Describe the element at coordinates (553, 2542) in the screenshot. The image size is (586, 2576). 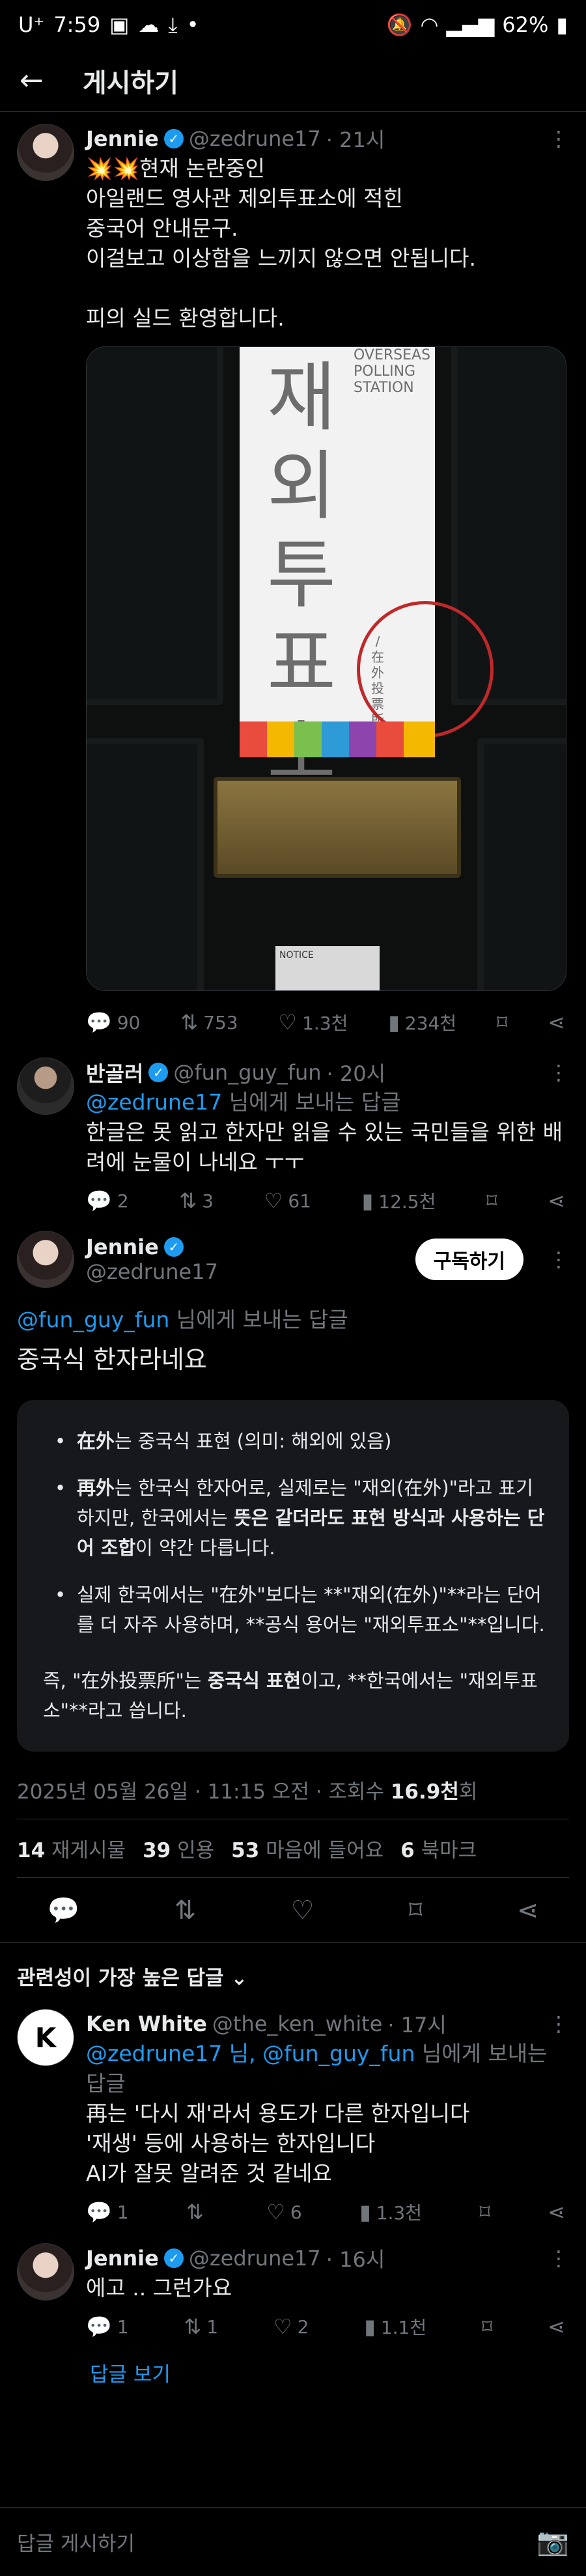
I see `camera-icon: 📷` at that location.